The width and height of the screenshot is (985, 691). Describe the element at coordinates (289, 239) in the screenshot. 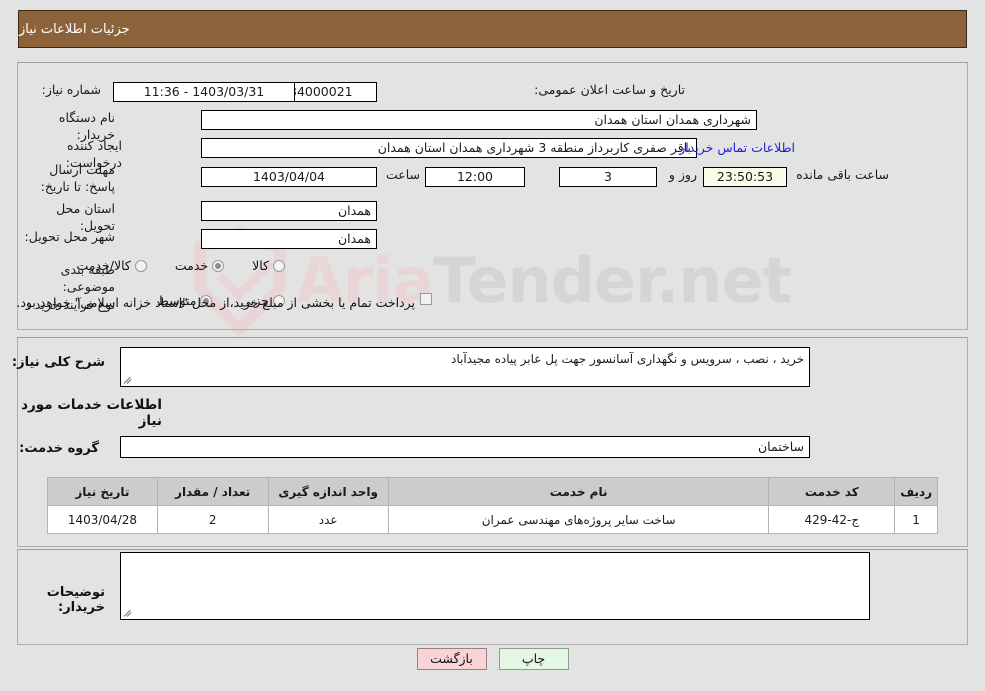

I see `delivery-city-value: همدان` at that location.